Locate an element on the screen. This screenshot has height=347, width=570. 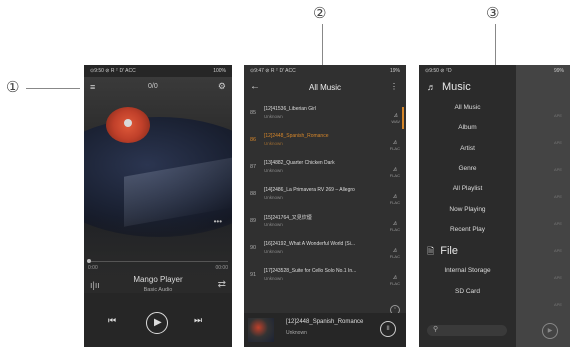
song-title: Mango Player is located at coordinates (158, 279).